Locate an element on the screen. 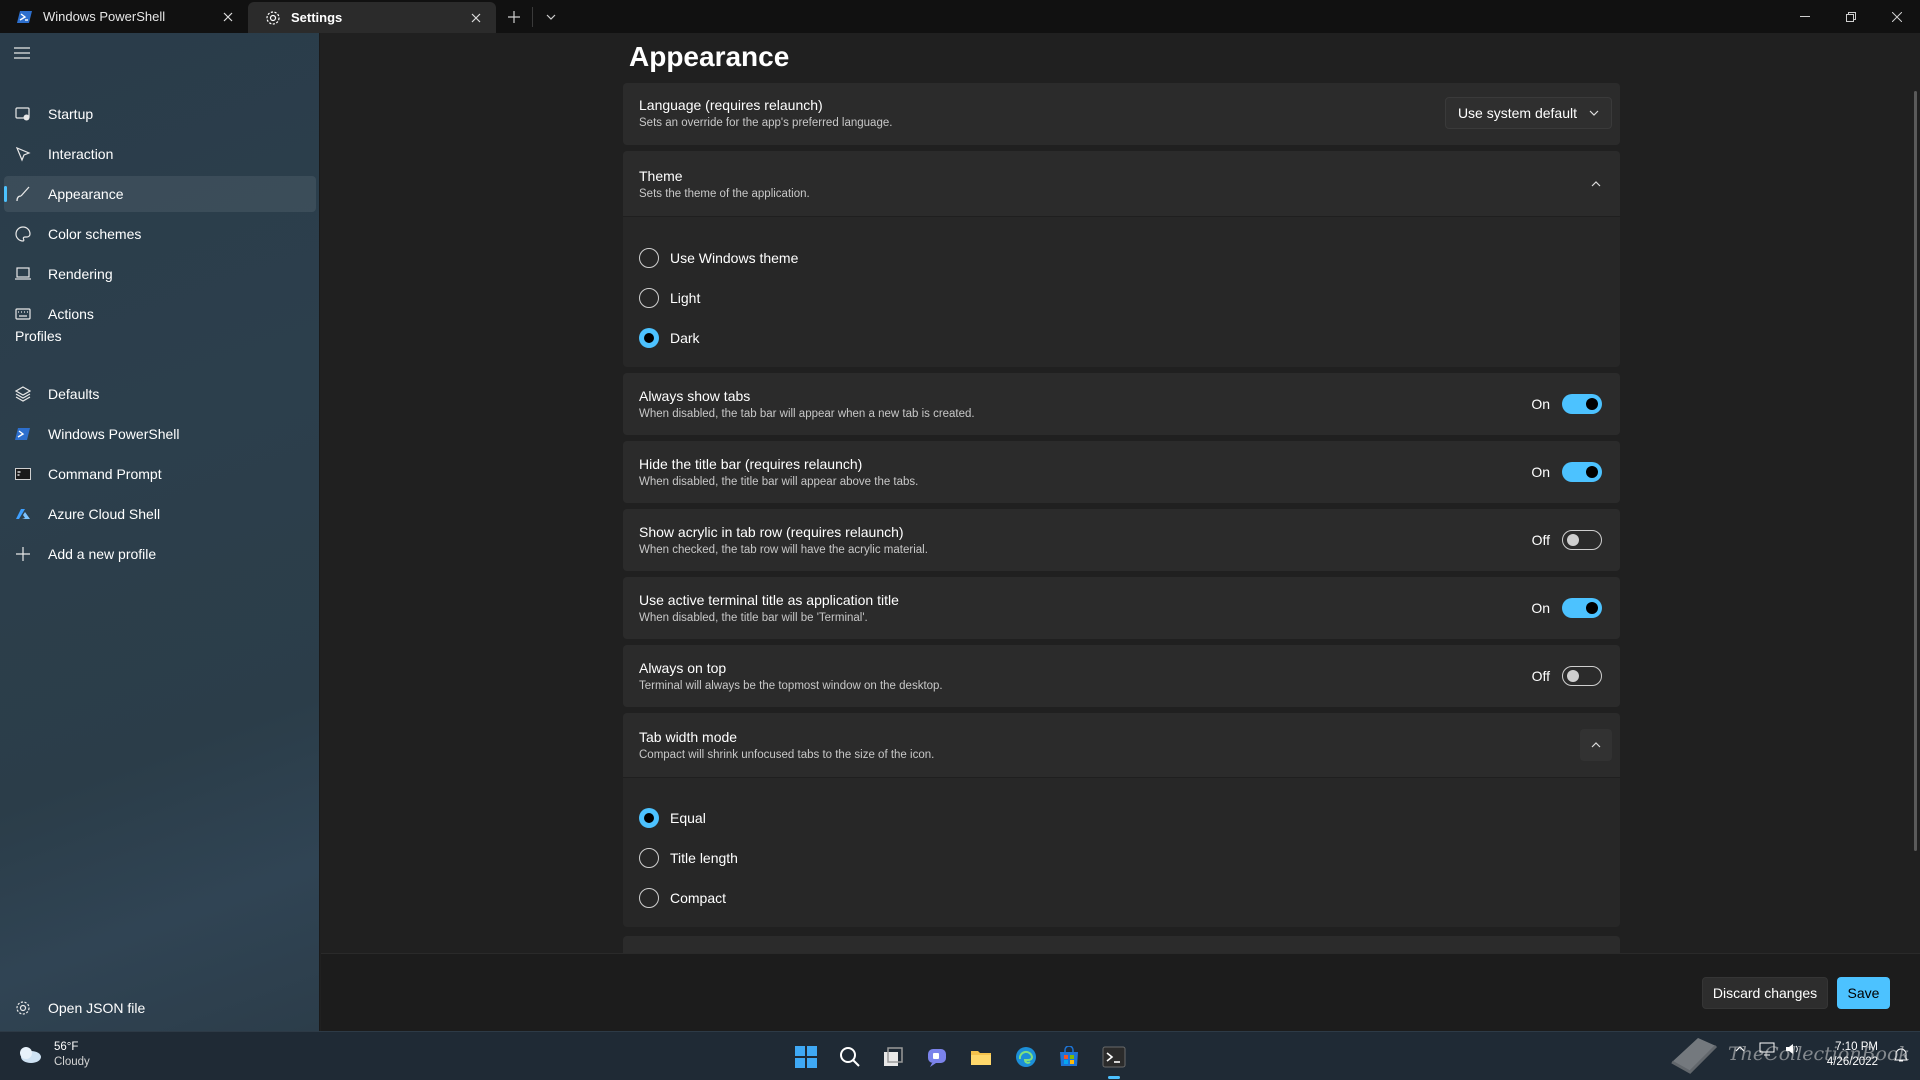  close-window-button is located at coordinates (1897, 16).